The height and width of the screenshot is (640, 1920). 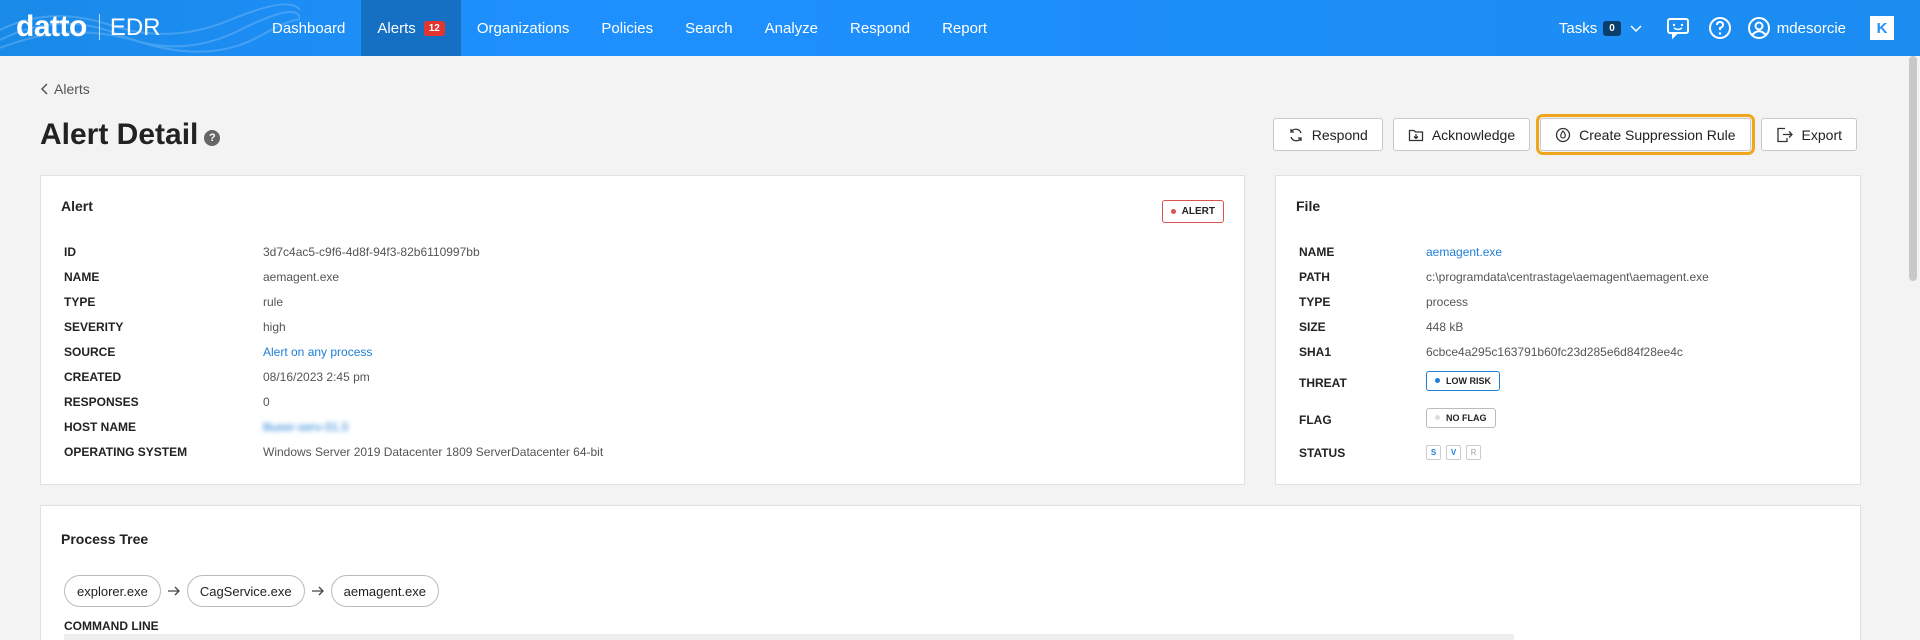 I want to click on alert-key: SEVERITY, so click(x=94, y=327).